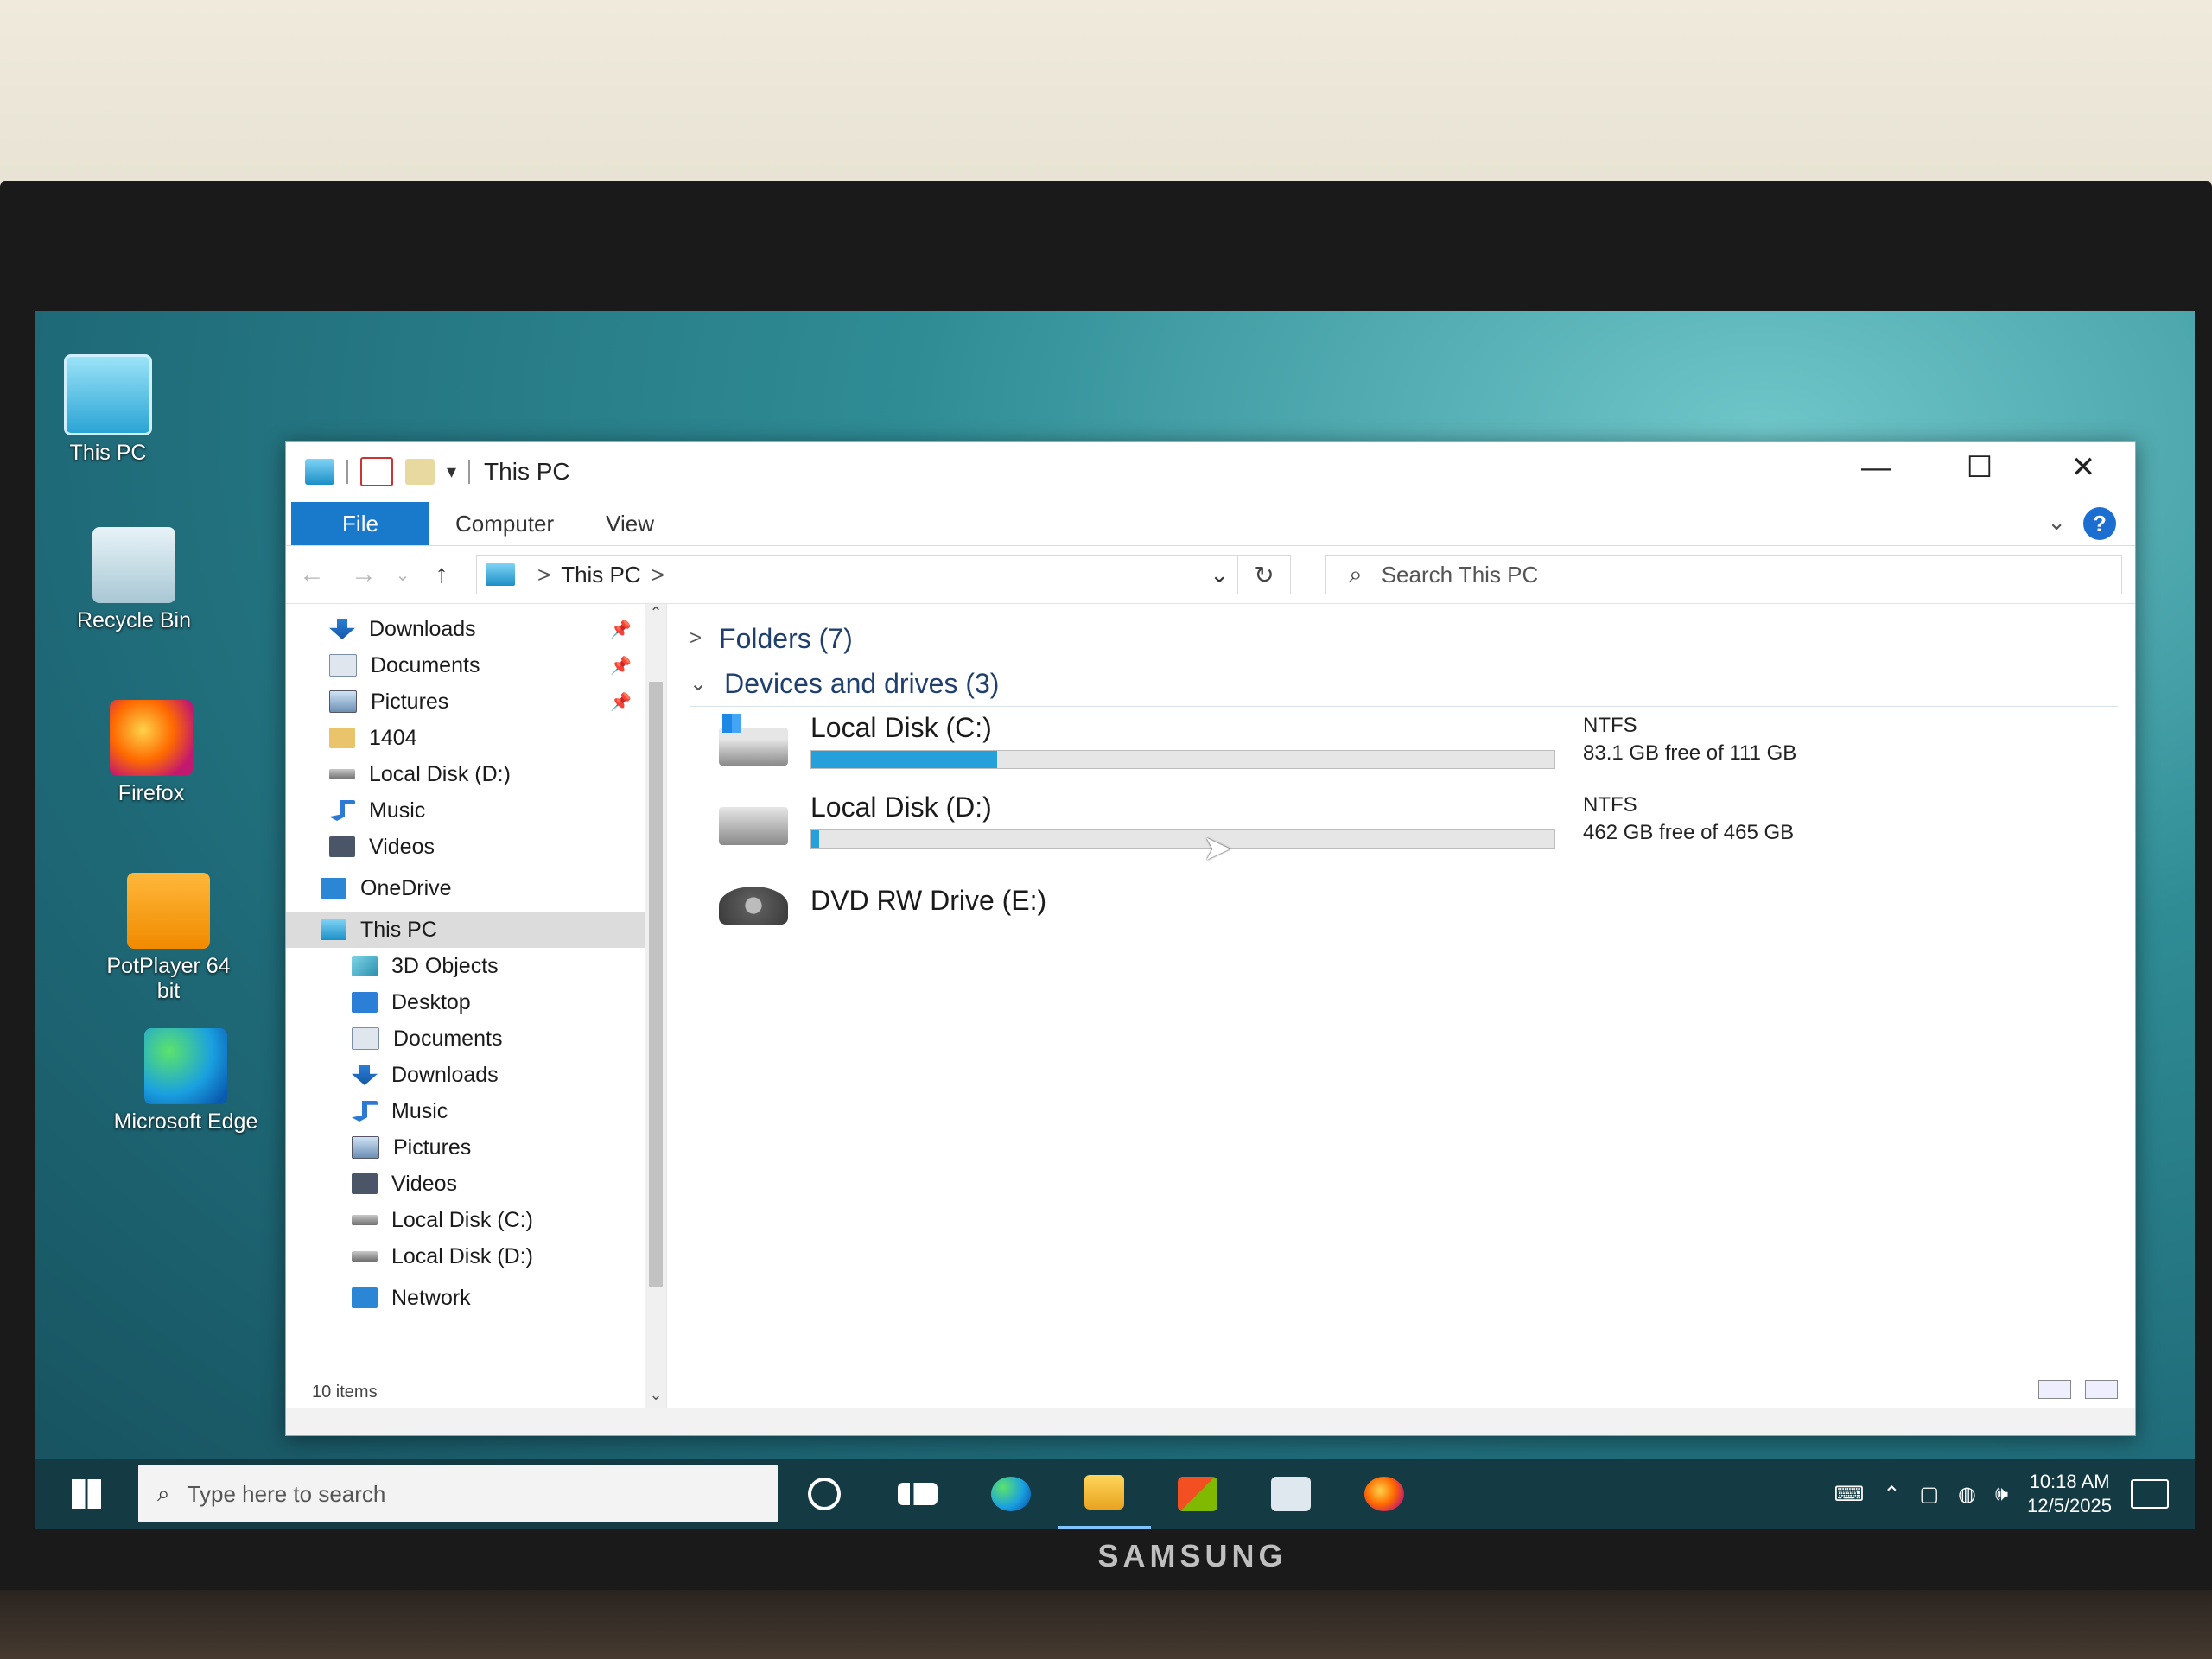  What do you see at coordinates (904, 759) in the screenshot?
I see `drive-usage-fill` at bounding box center [904, 759].